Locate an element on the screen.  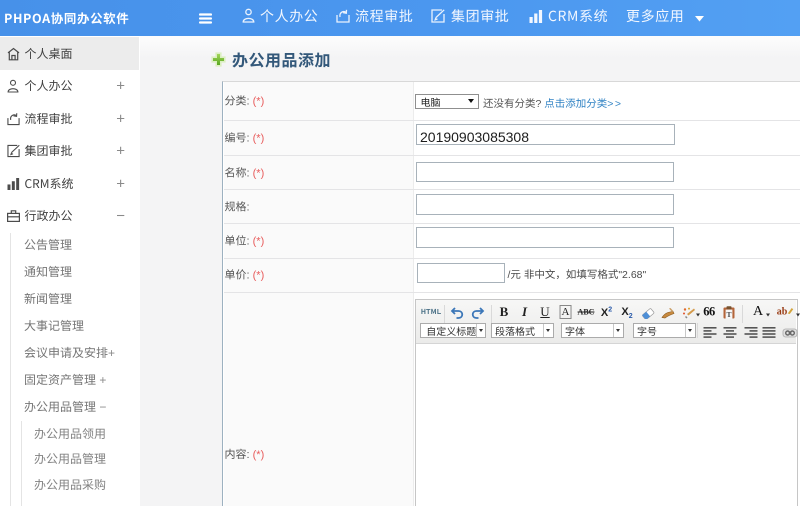
svg-text: T is located at coordinates (728, 313).